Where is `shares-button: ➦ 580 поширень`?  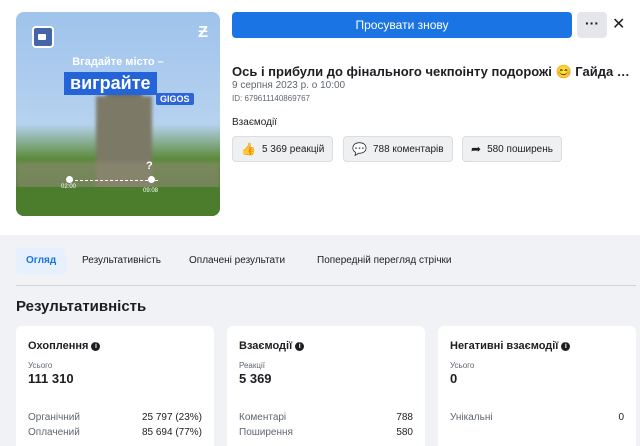
shares-button: ➦ 580 поширень is located at coordinates (512, 149).